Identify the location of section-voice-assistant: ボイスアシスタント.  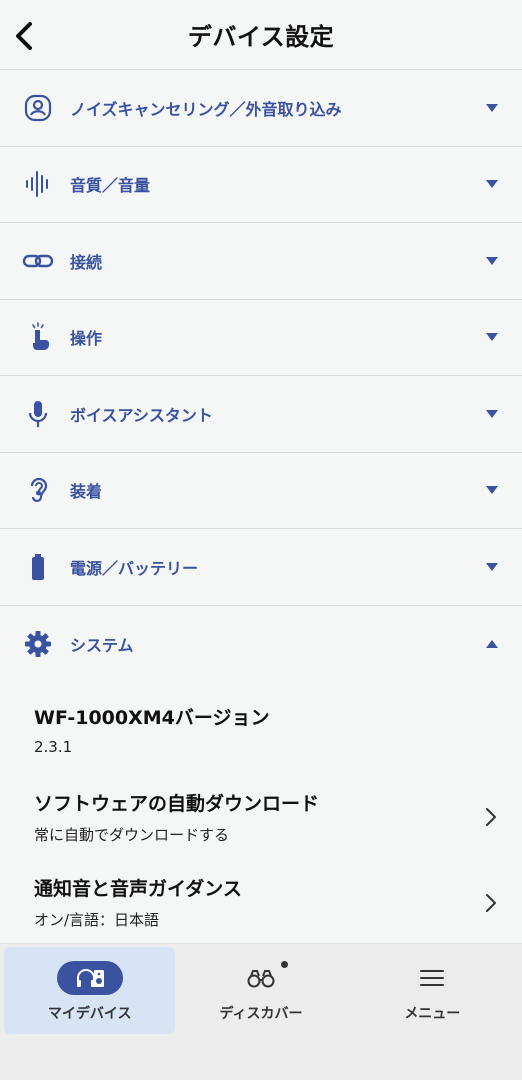
(261, 414).